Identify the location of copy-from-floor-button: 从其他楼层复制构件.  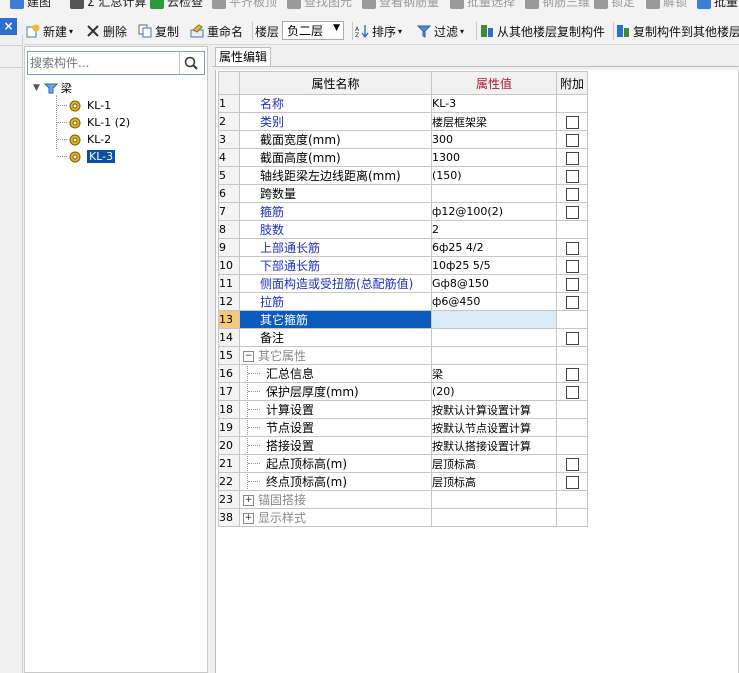
(542, 31).